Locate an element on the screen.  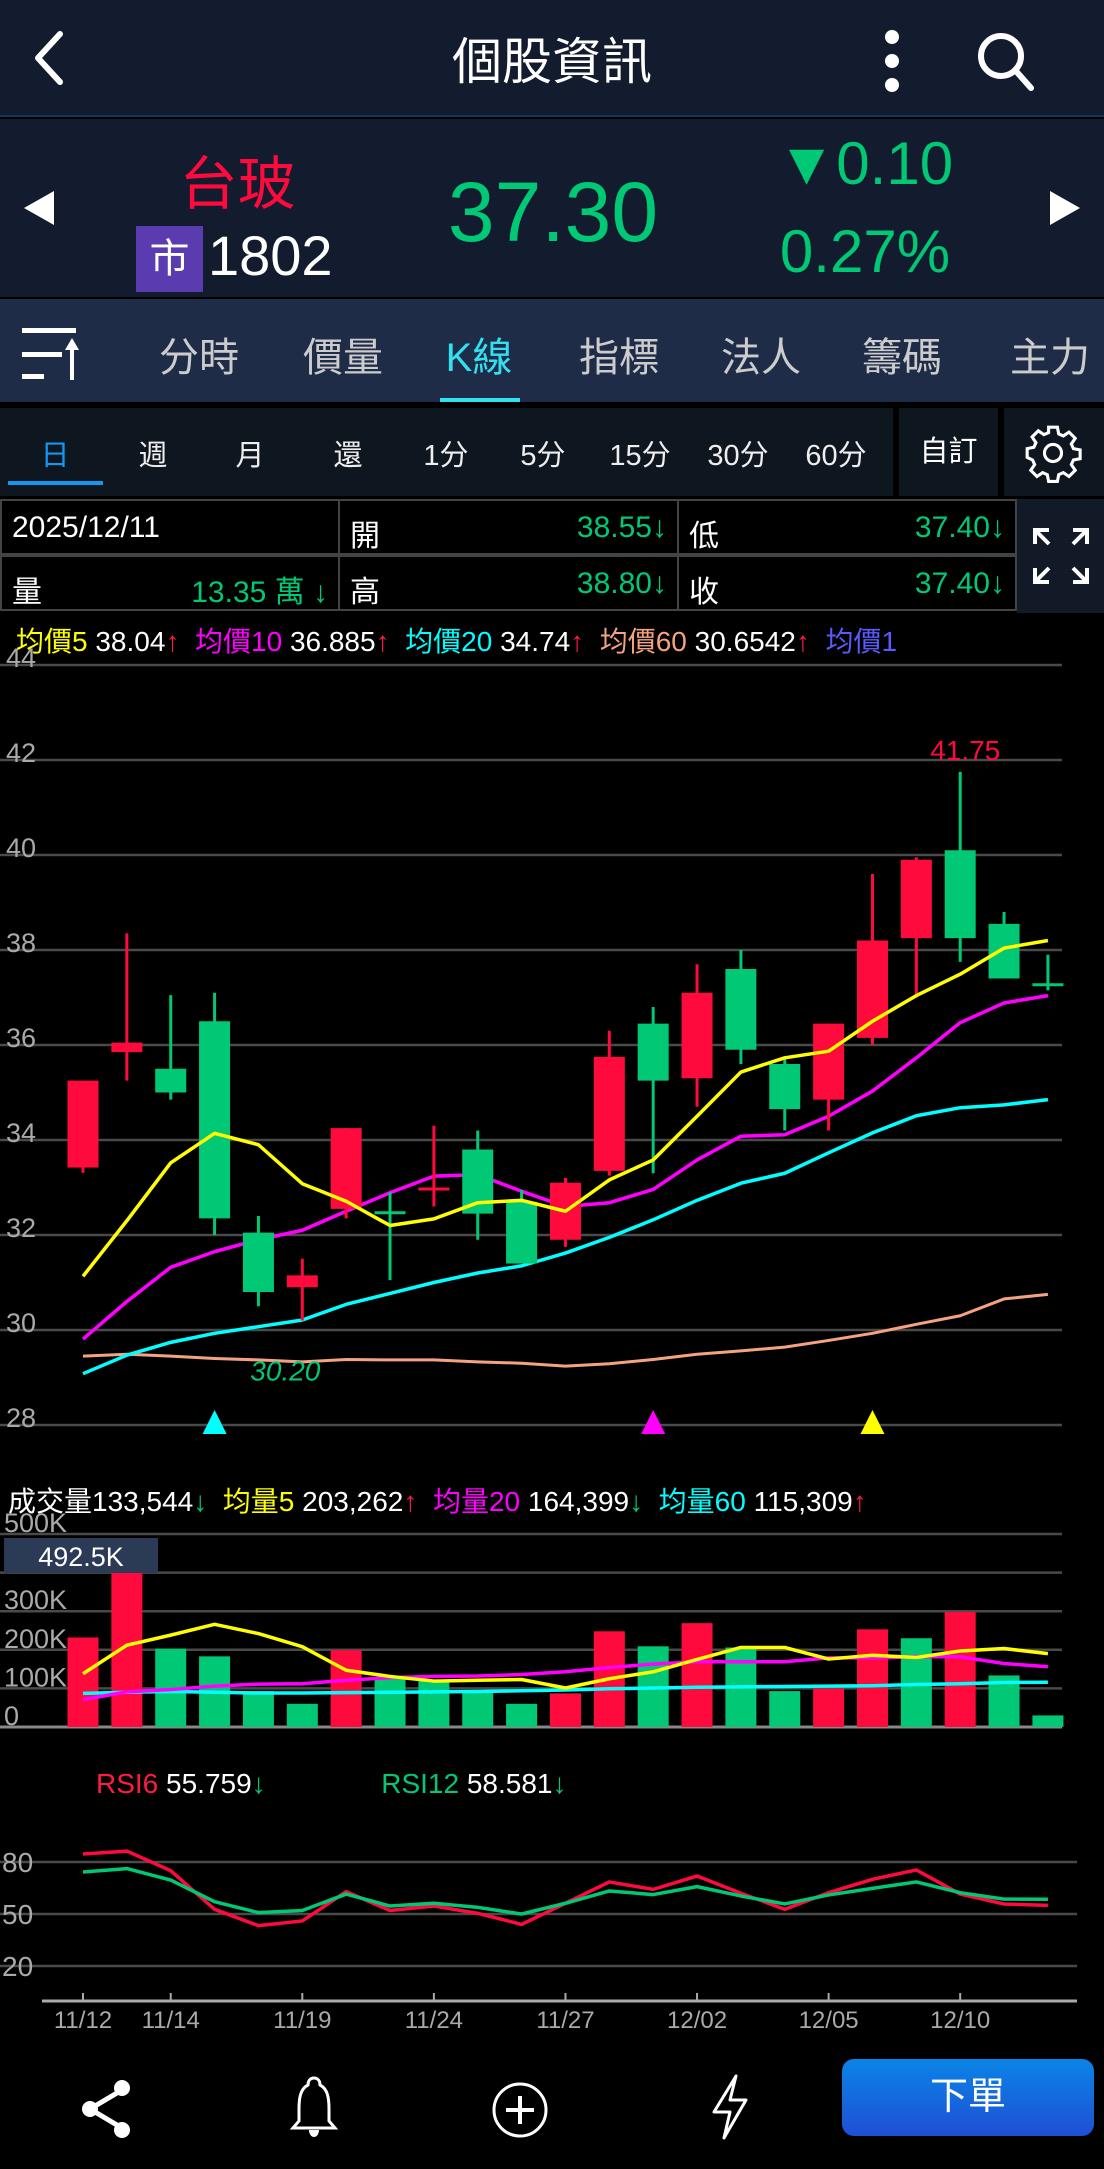
bell-icon is located at coordinates (314, 2108).